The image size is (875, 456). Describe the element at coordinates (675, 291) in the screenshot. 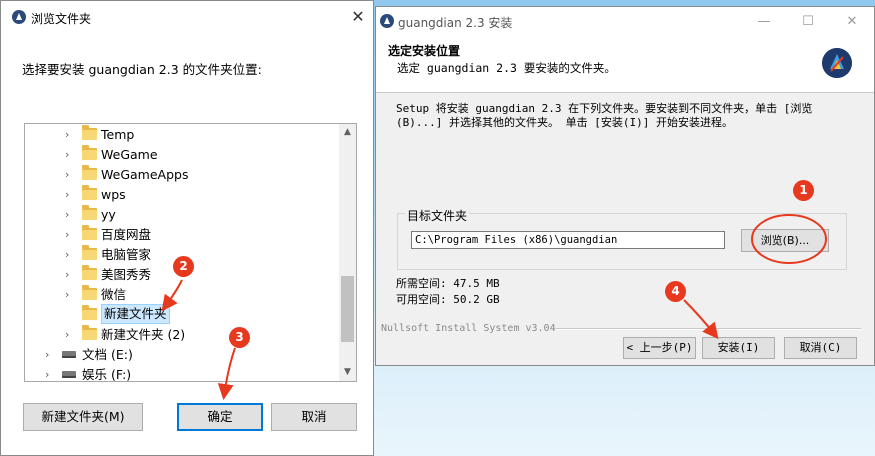

I see `annotation-badge-4: 4` at that location.